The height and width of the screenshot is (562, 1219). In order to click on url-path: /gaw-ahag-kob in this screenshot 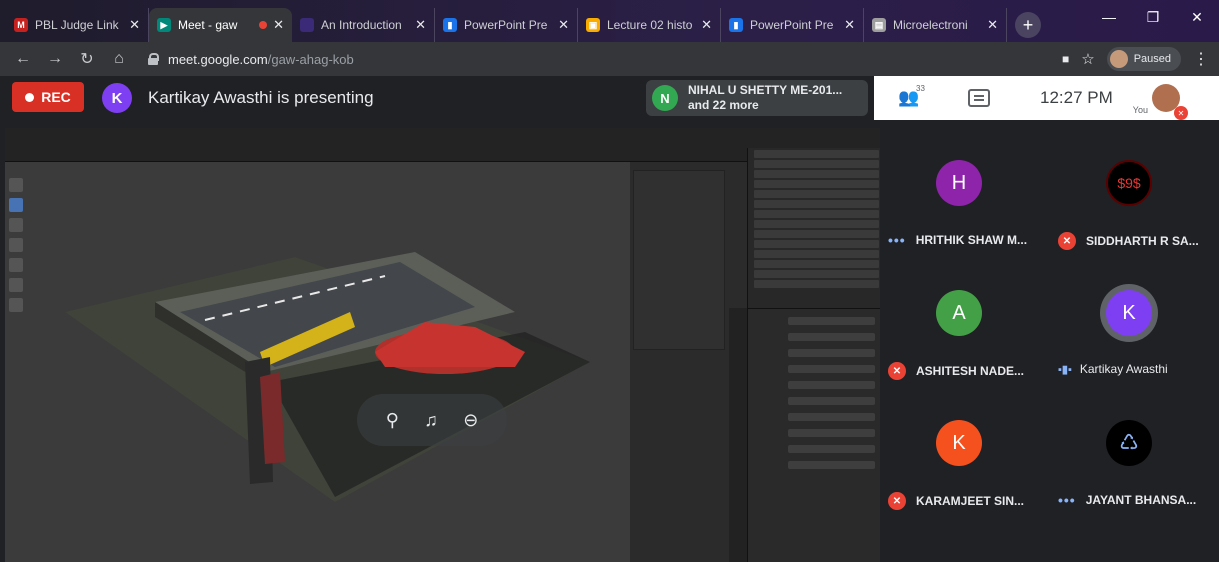, I will do `click(310, 59)`.